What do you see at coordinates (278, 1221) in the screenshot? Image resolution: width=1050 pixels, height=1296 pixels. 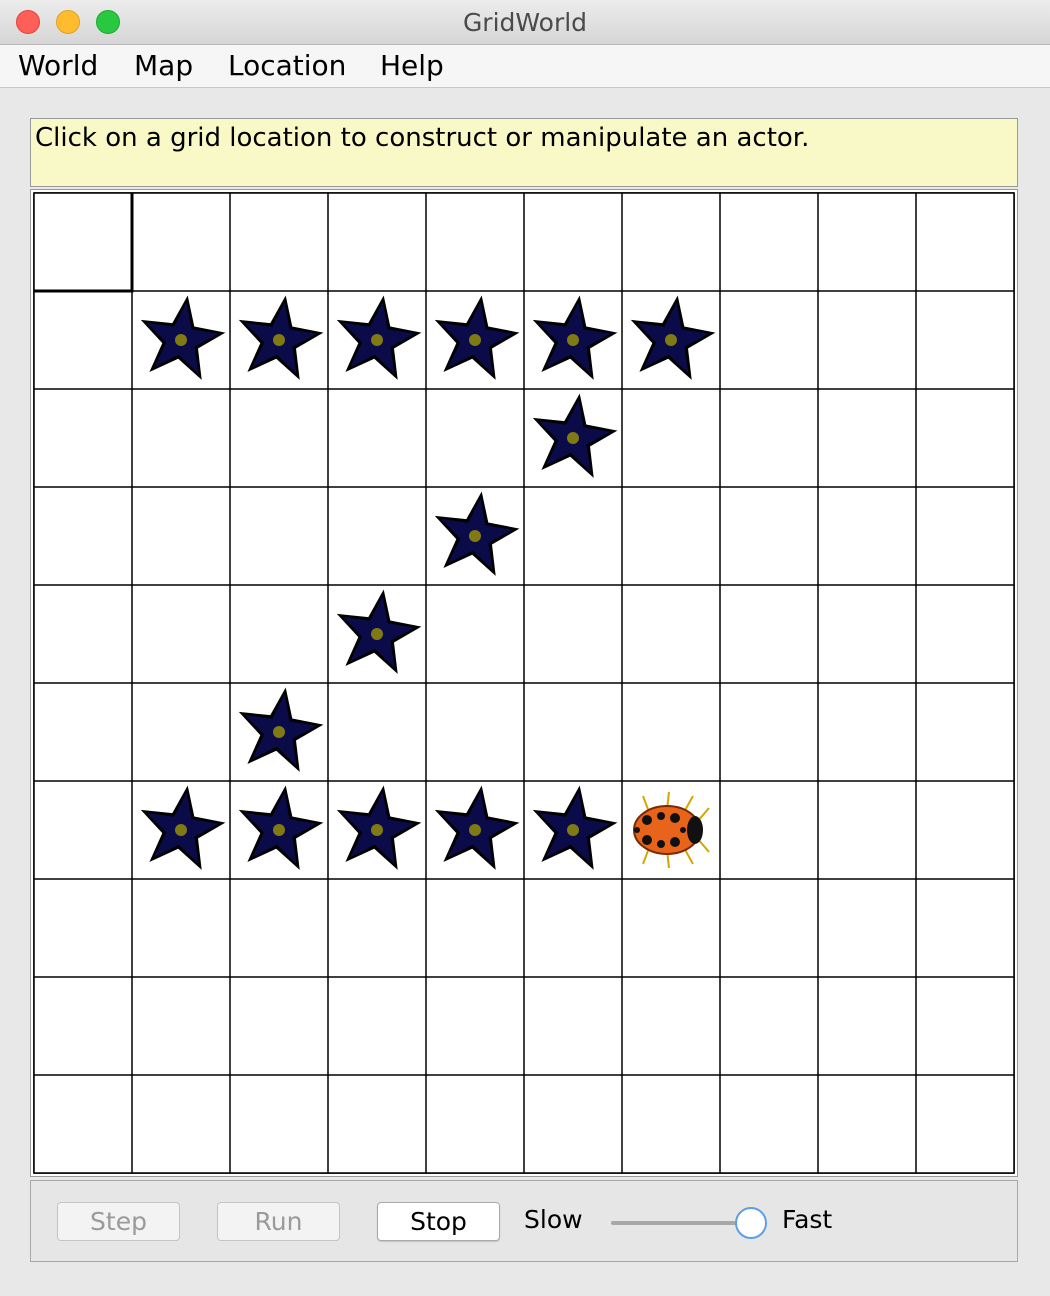 I see `run-button: Run` at bounding box center [278, 1221].